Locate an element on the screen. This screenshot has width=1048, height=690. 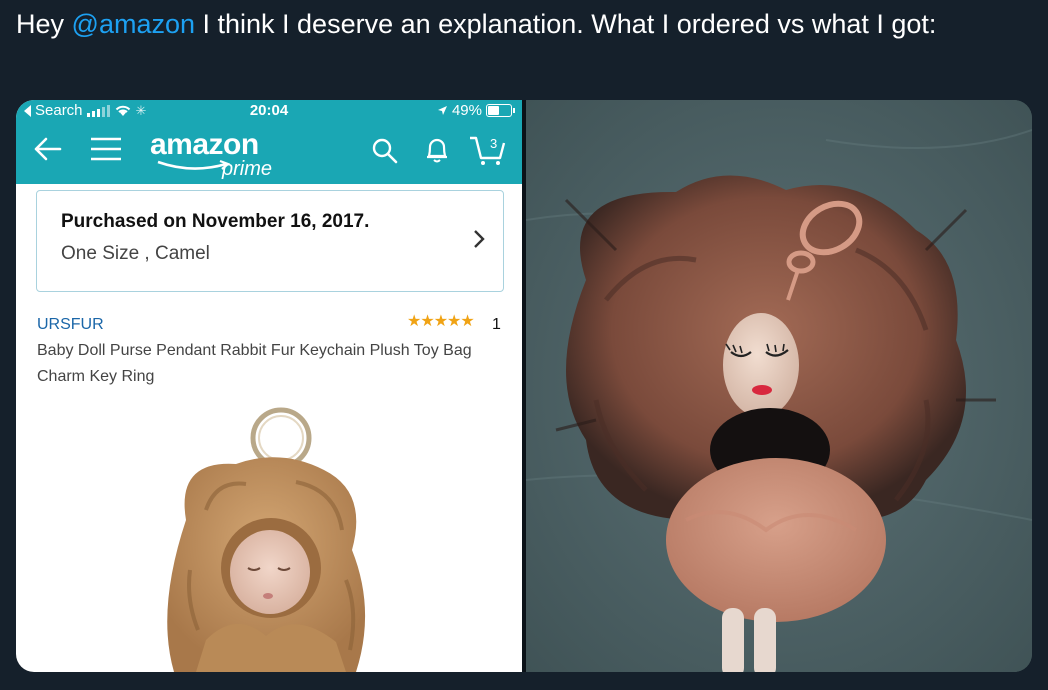
battery-icon is located at coordinates (500, 110).